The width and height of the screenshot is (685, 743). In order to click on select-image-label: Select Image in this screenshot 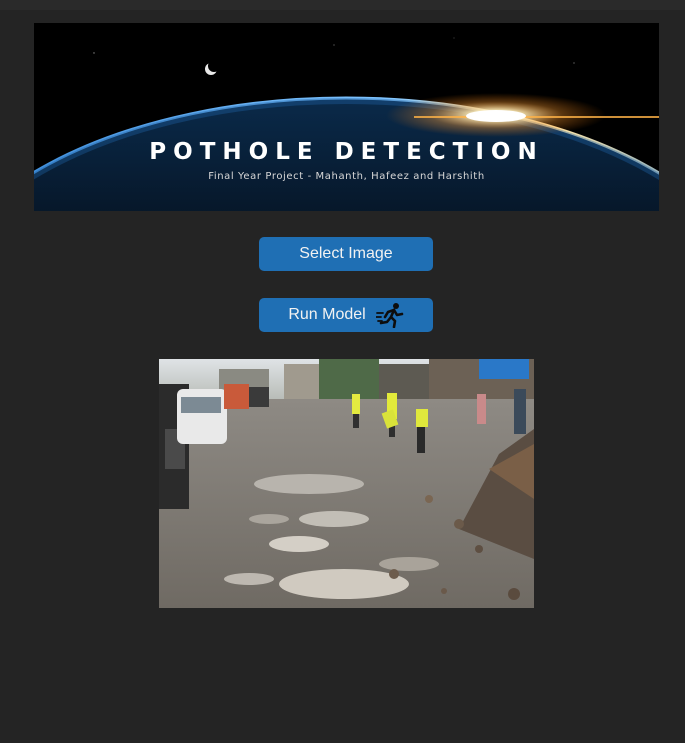, I will do `click(346, 253)`.